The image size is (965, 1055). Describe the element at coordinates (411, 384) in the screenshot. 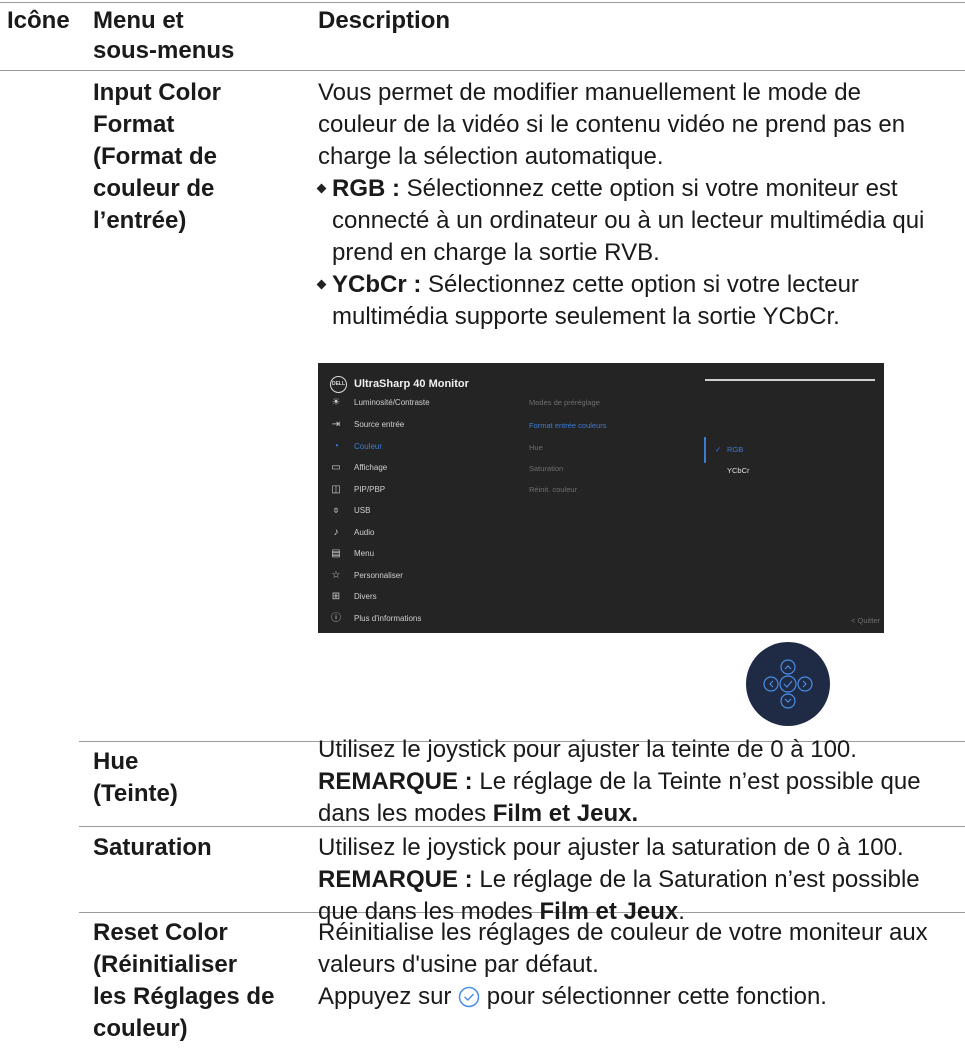

I see `osd-title: UltraSharp 40 Monitor` at that location.